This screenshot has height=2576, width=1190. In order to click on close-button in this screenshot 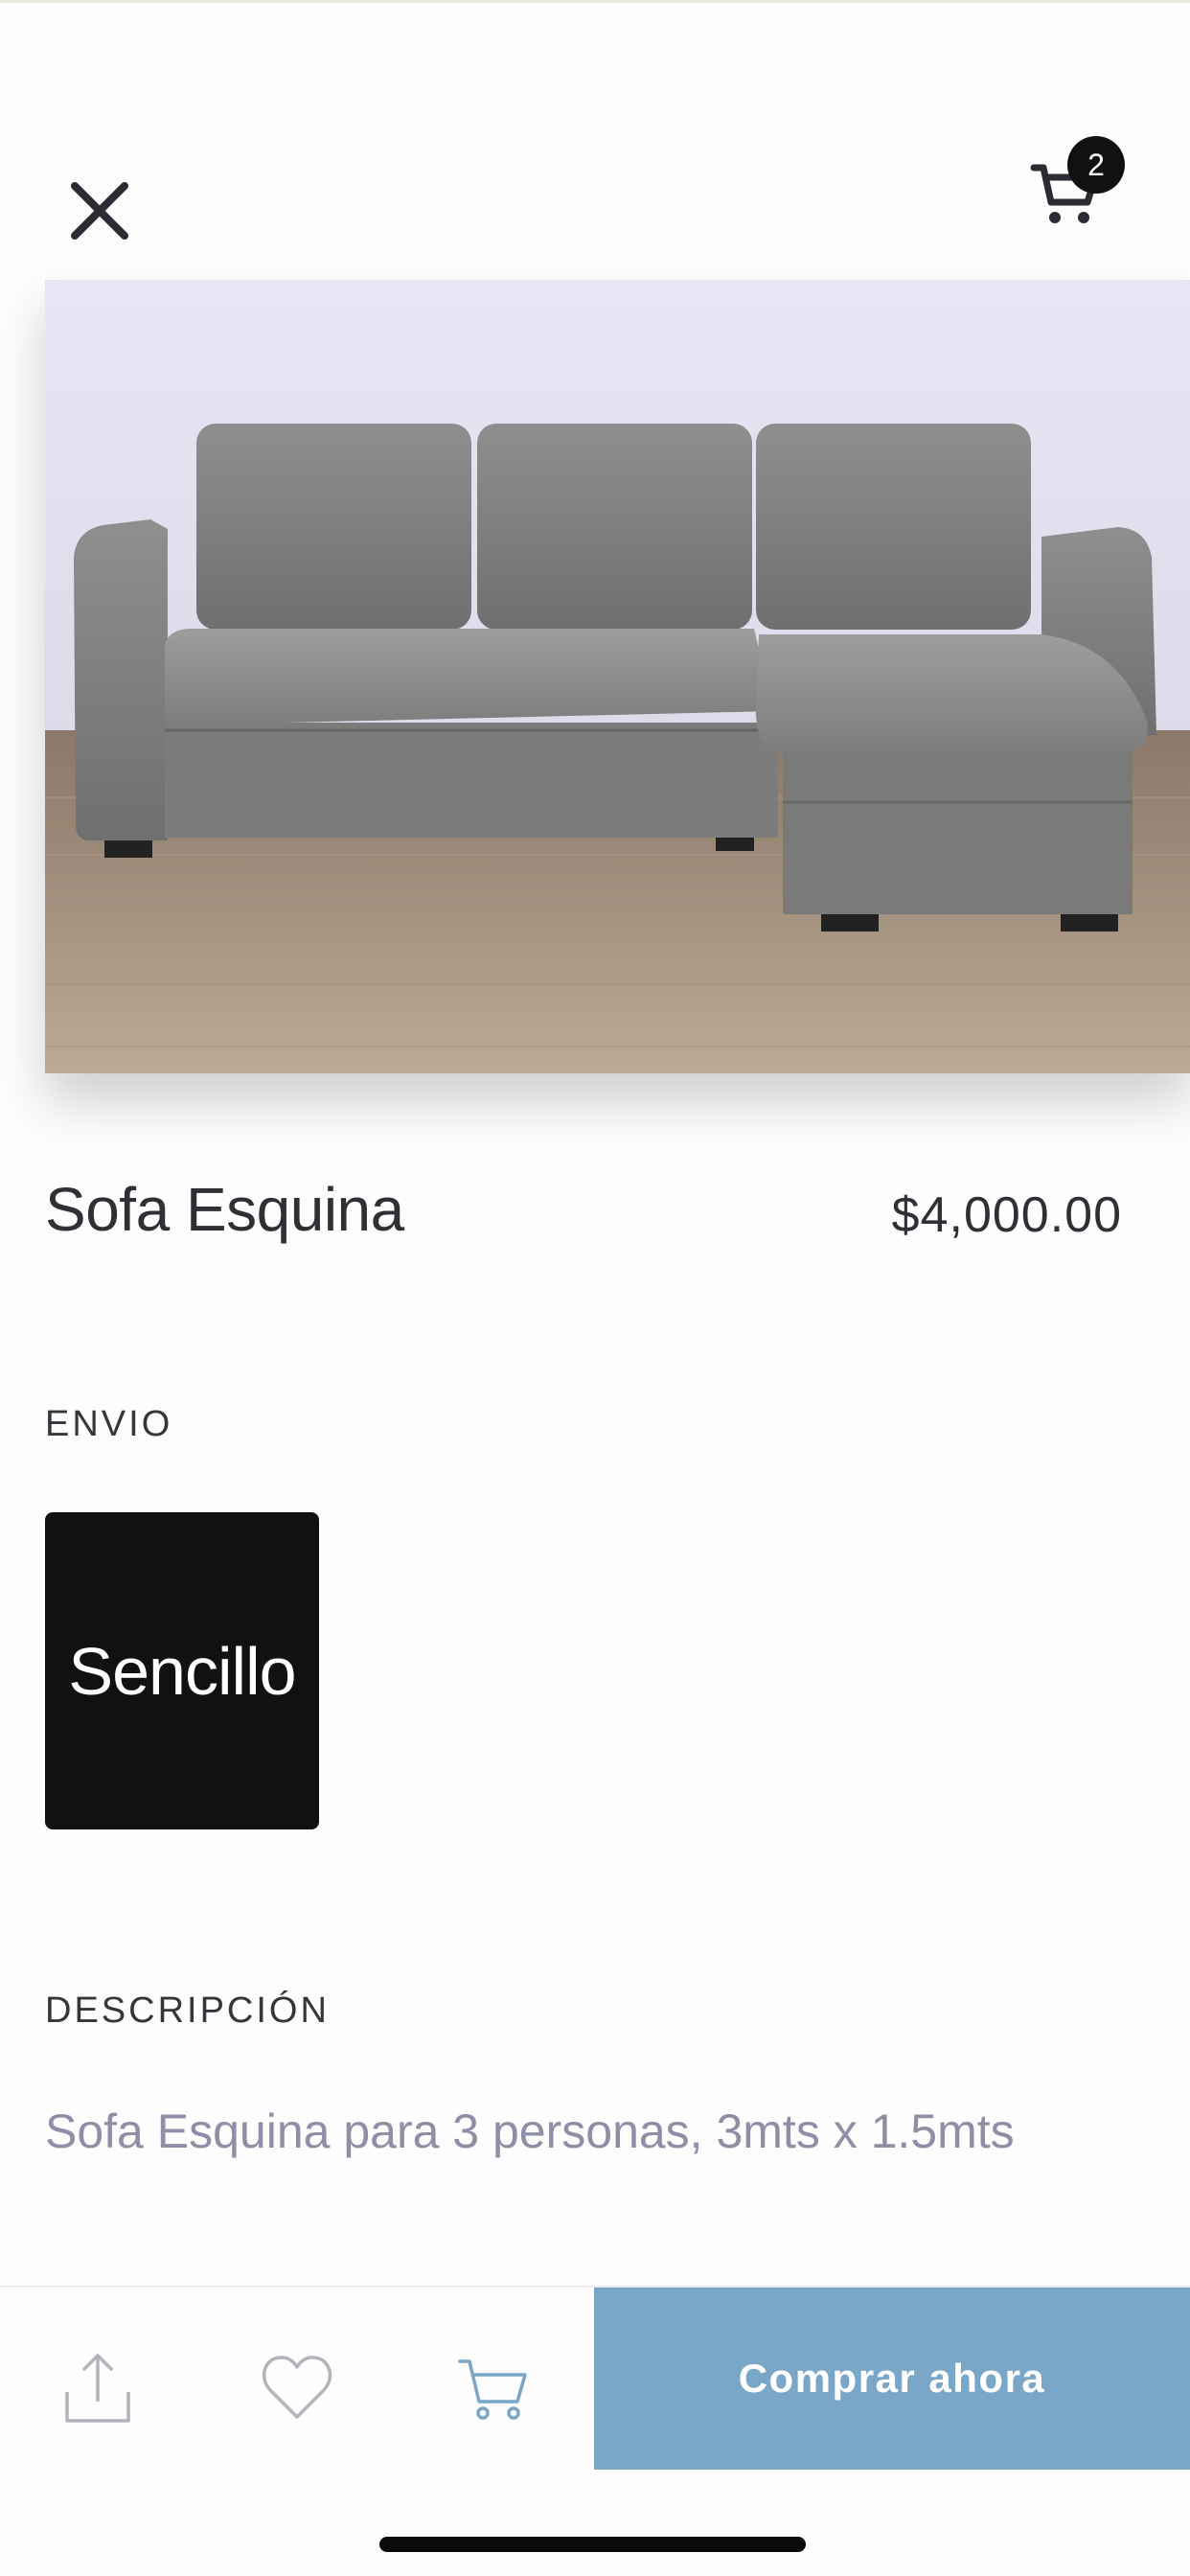, I will do `click(99, 210)`.